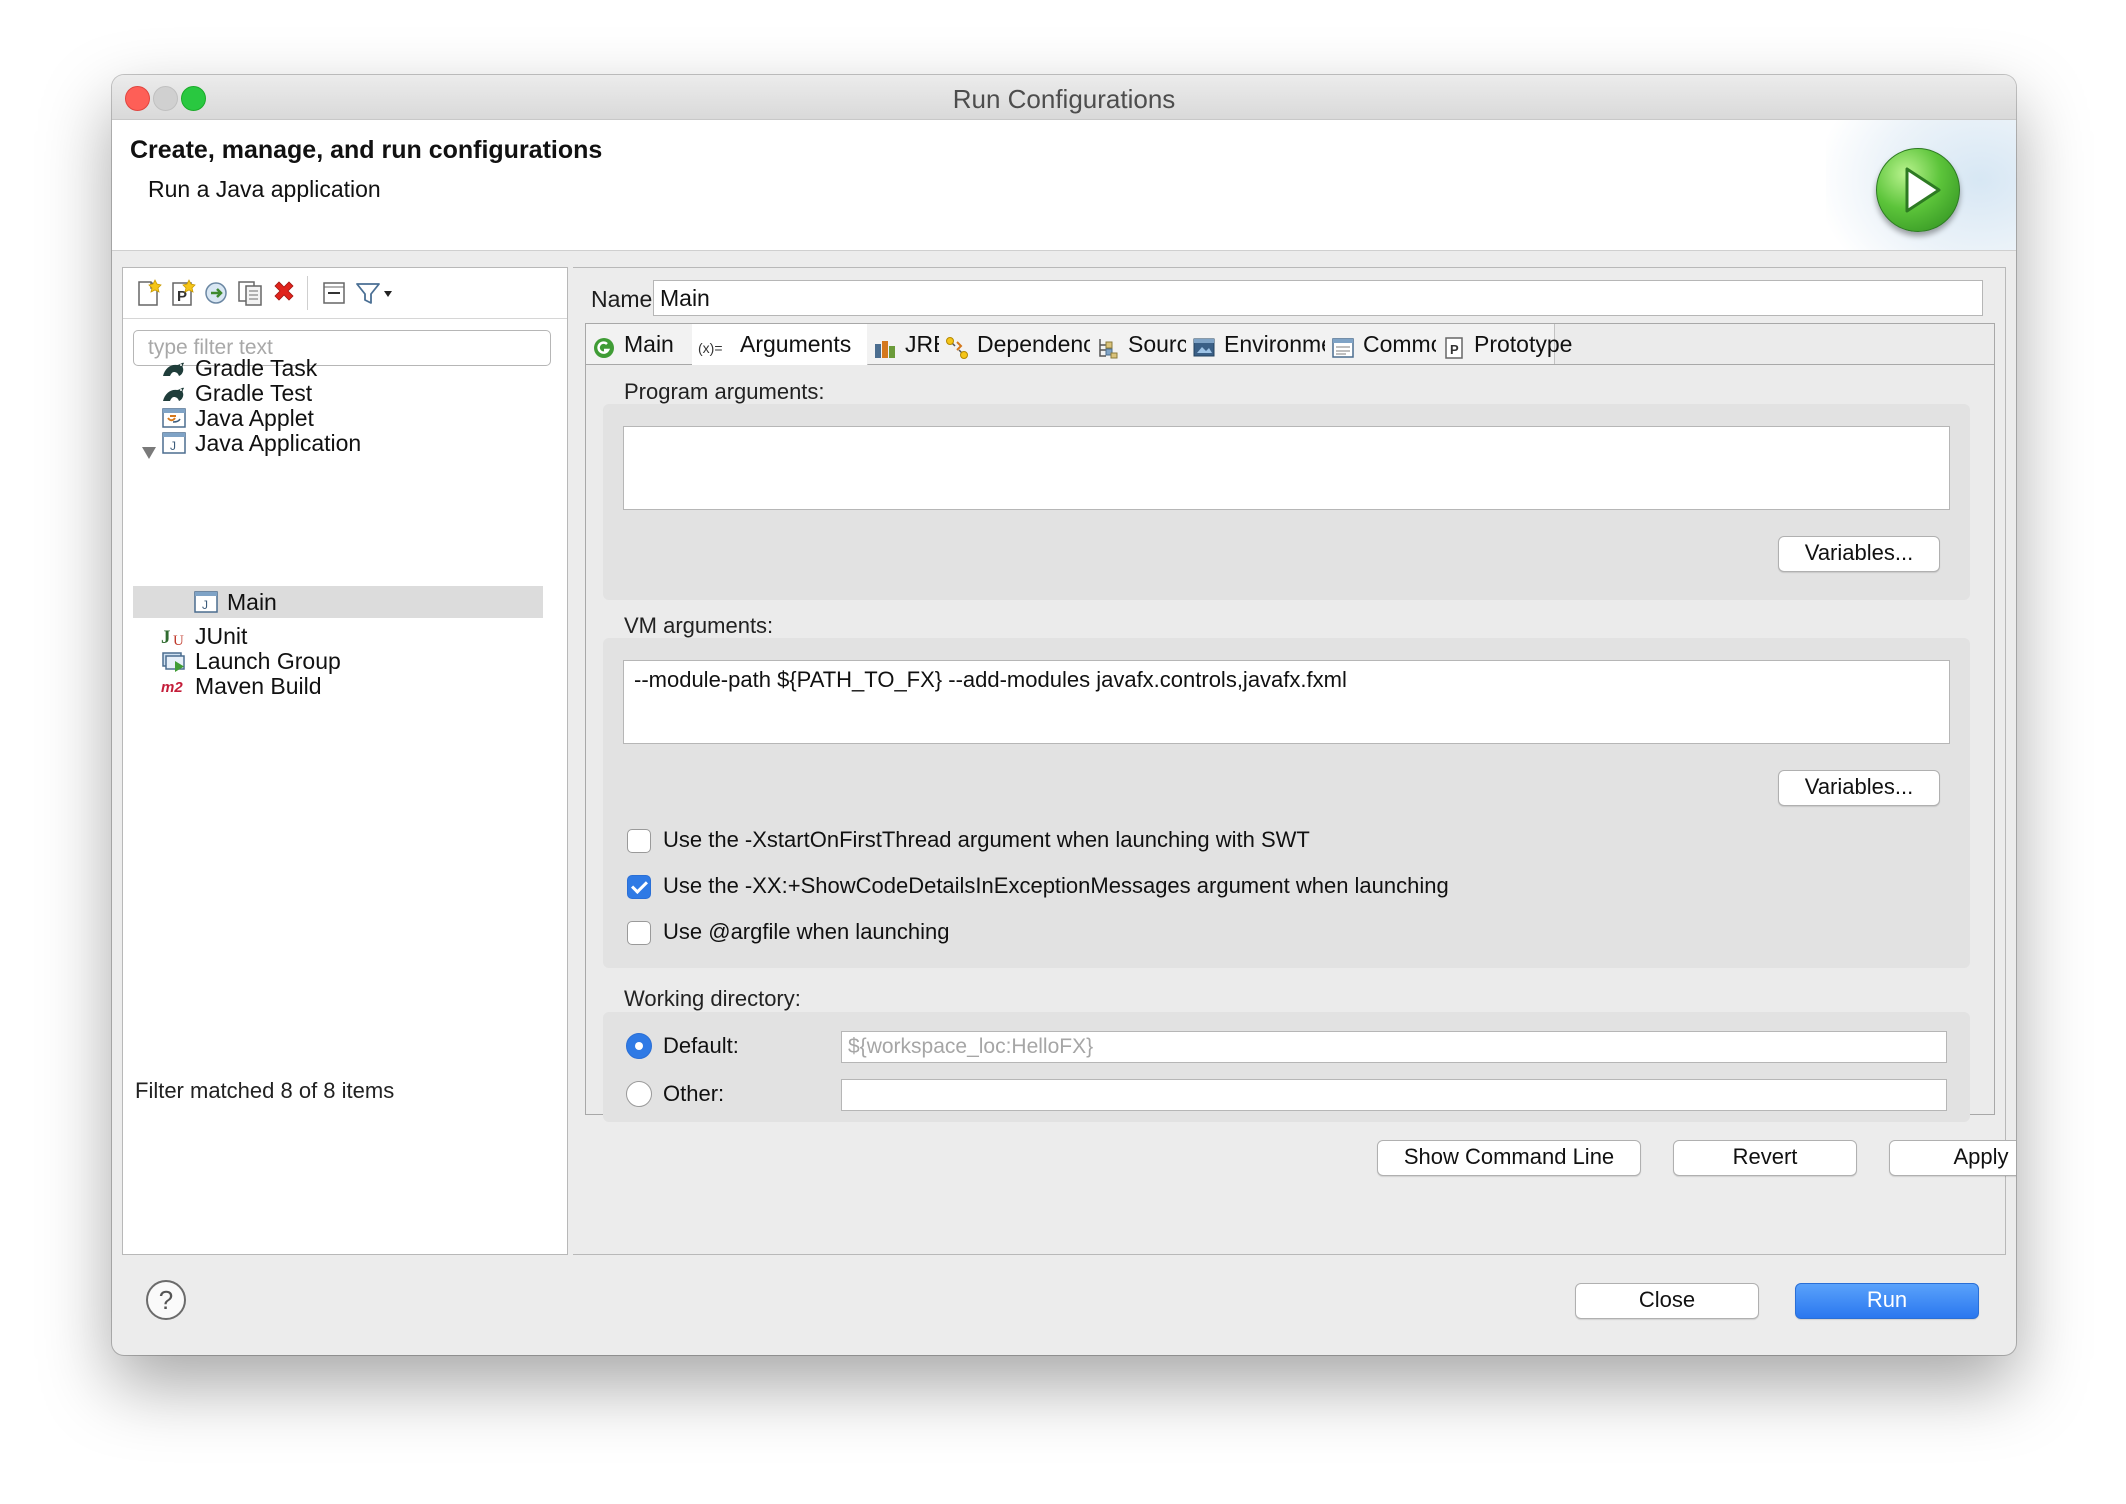 This screenshot has height=1504, width=2126. Describe the element at coordinates (1394, 1095) in the screenshot. I see `wd-other-input` at that location.